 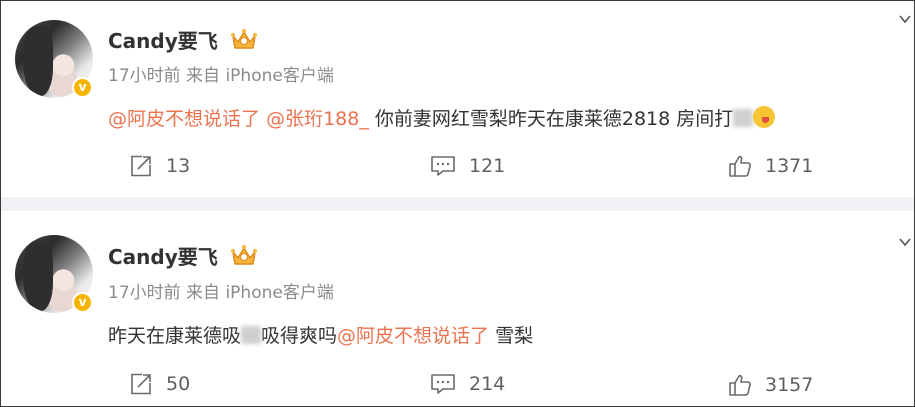 I want to click on comment-count: 121, so click(x=487, y=166).